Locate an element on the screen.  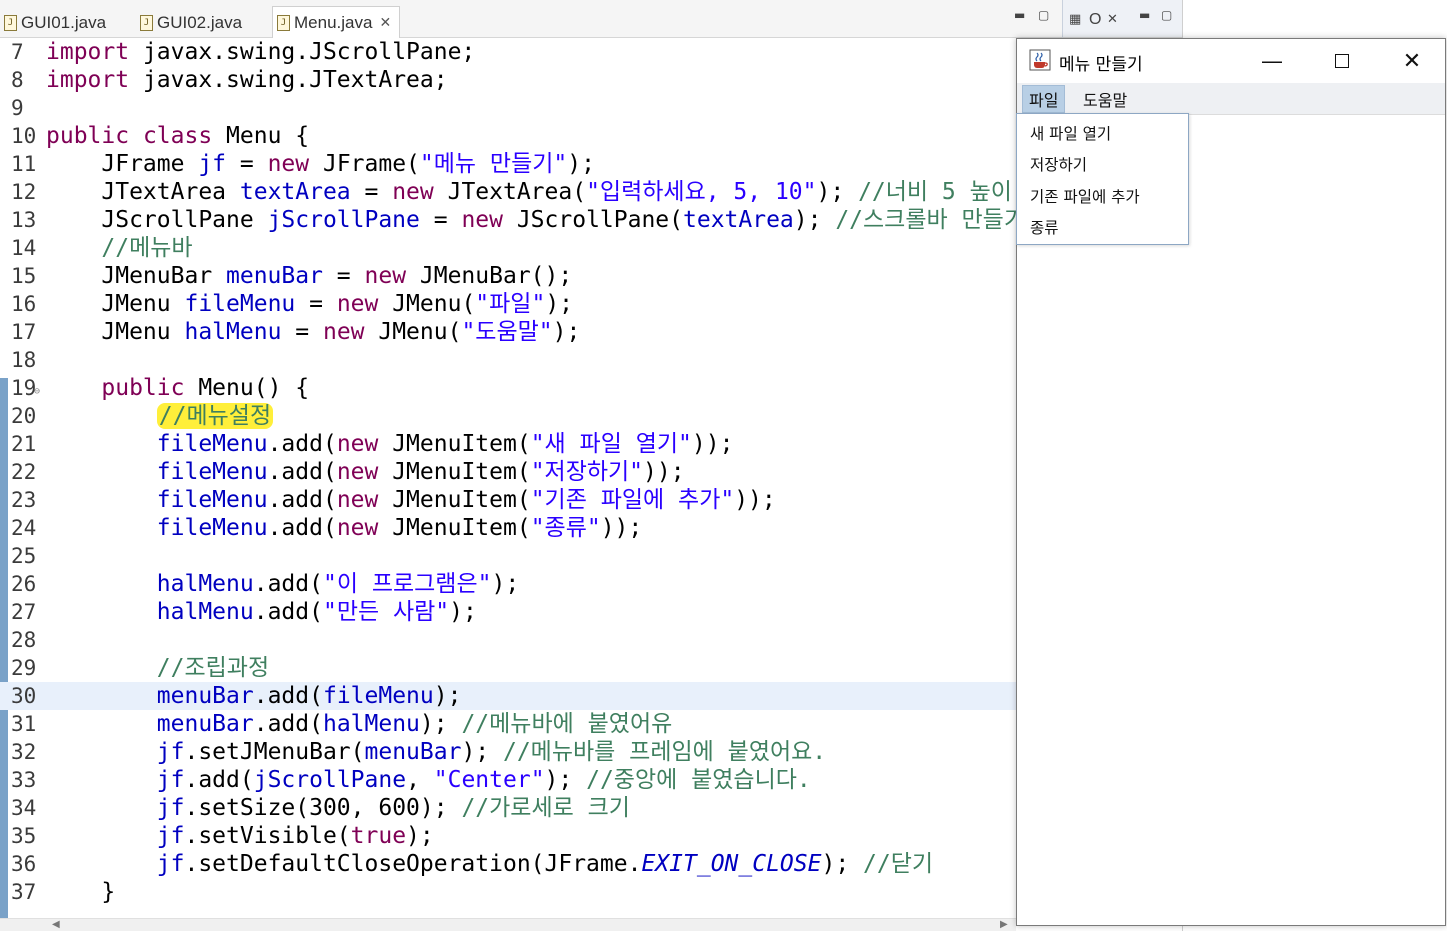
code-line: 28 is located at coordinates (508, 640).